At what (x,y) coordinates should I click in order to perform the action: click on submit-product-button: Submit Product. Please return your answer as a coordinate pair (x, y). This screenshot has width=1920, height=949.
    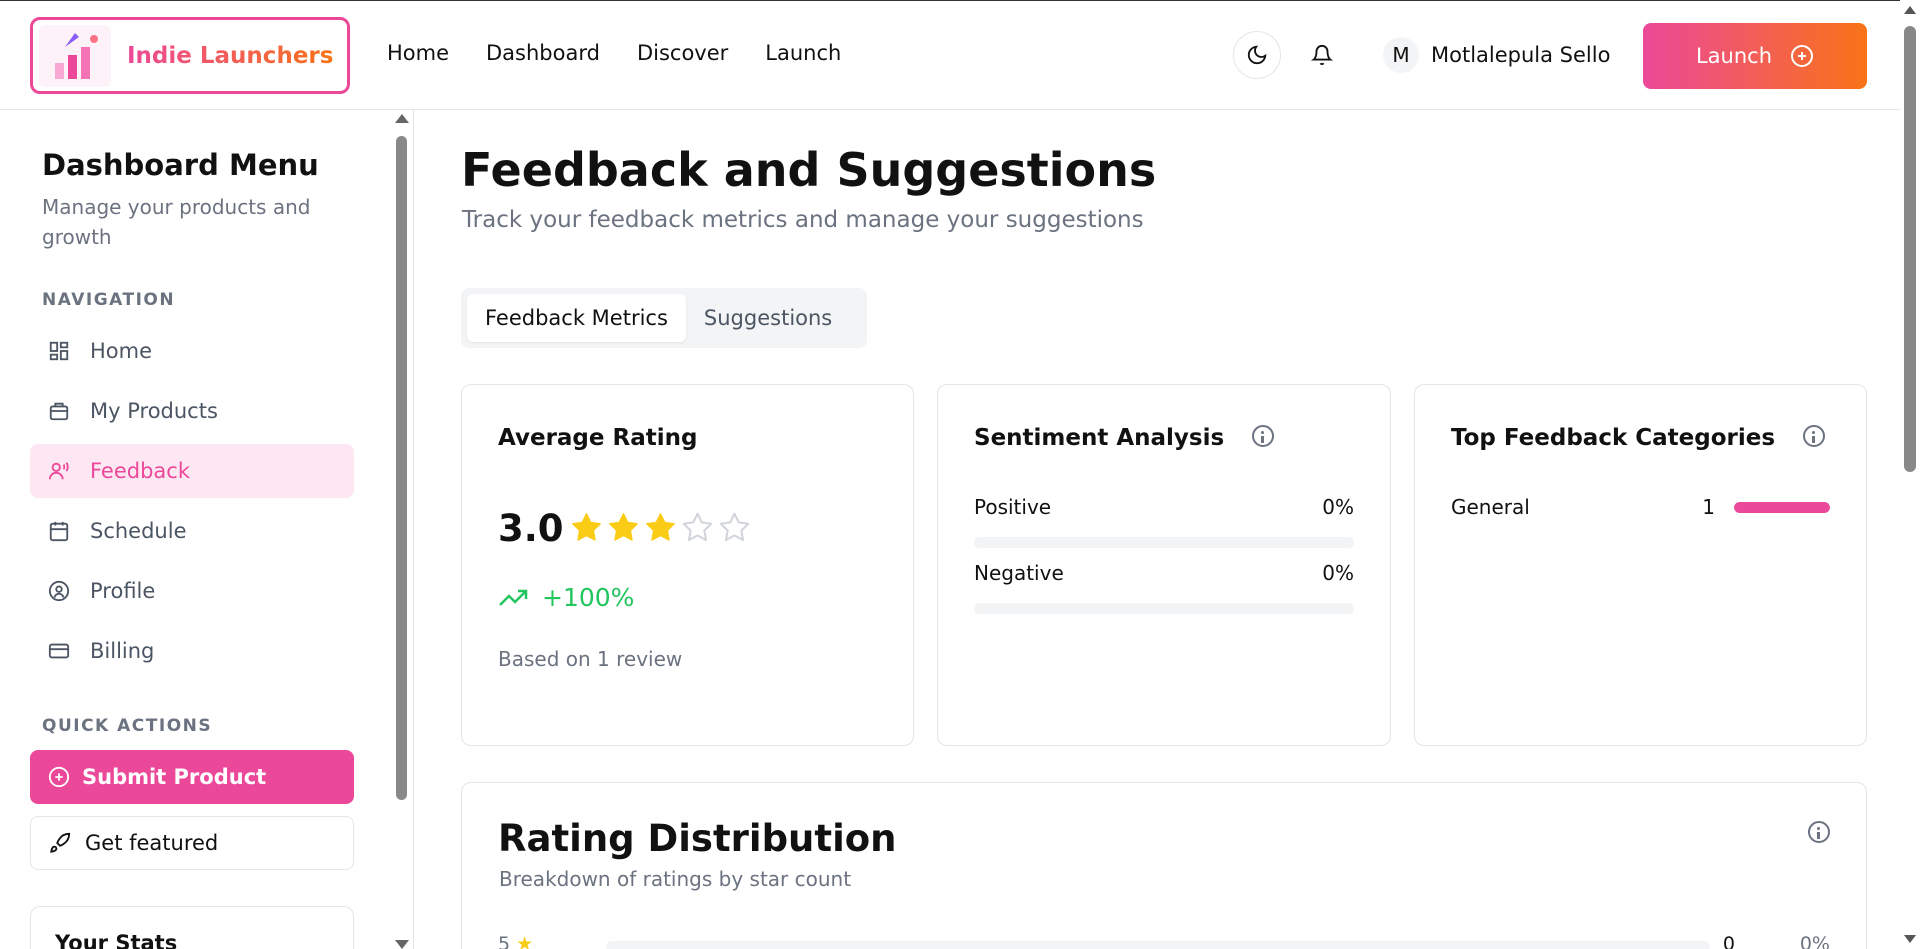
    Looking at the image, I should click on (192, 777).